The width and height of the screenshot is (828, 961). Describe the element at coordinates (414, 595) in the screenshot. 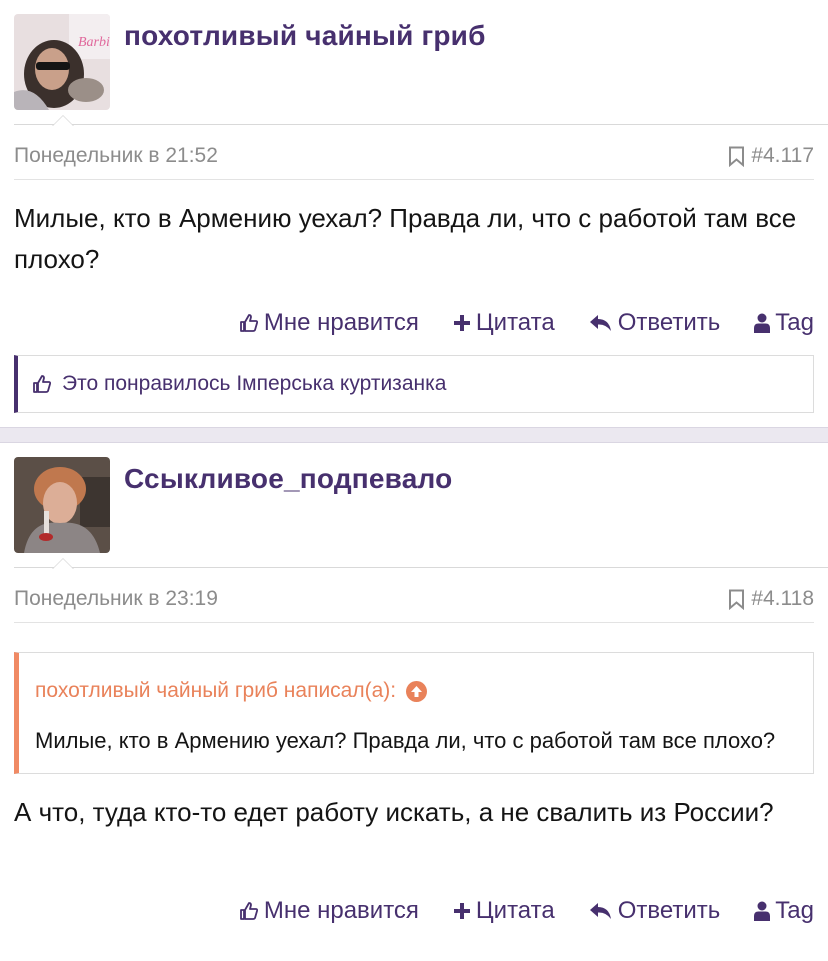

I see `post-meta: Понедельник в 23:19 #4.118` at that location.